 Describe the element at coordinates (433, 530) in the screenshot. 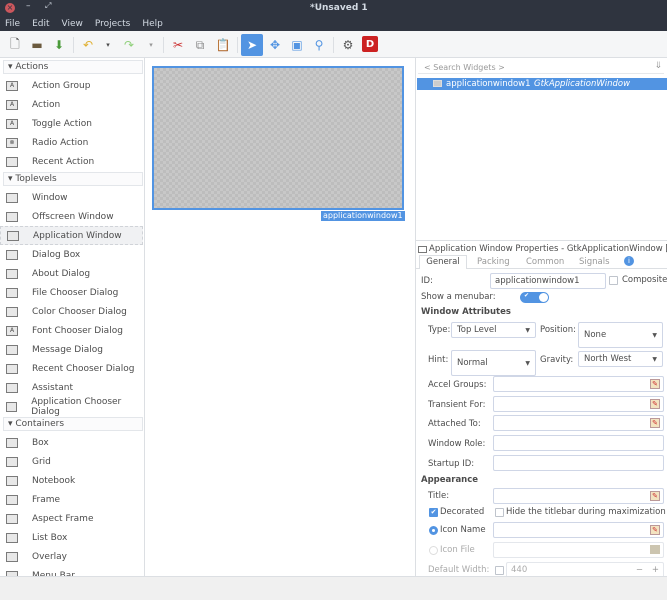

I see `icon-name-radio` at that location.